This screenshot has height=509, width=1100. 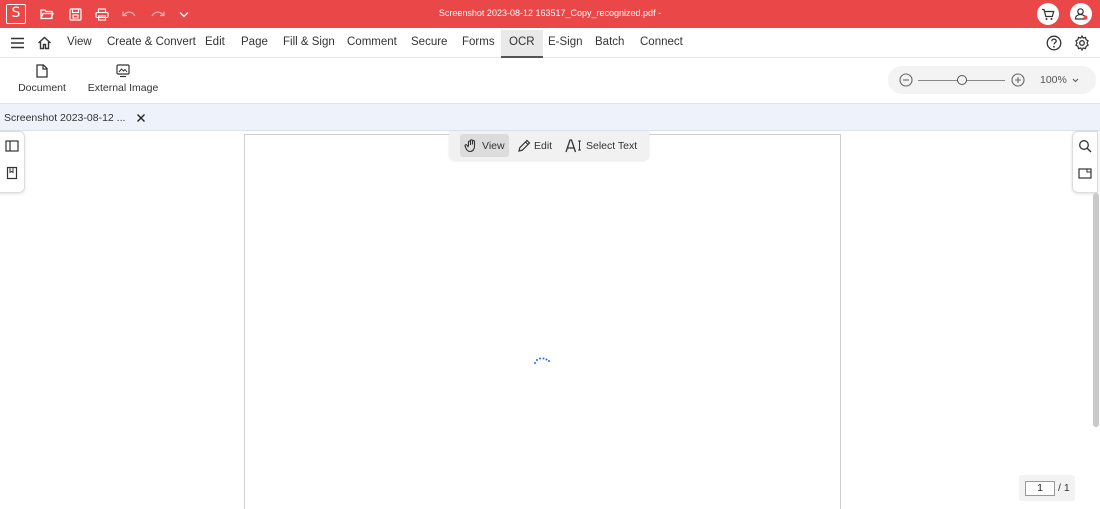 I want to click on sidebar-toggle-icon, so click(x=12, y=146).